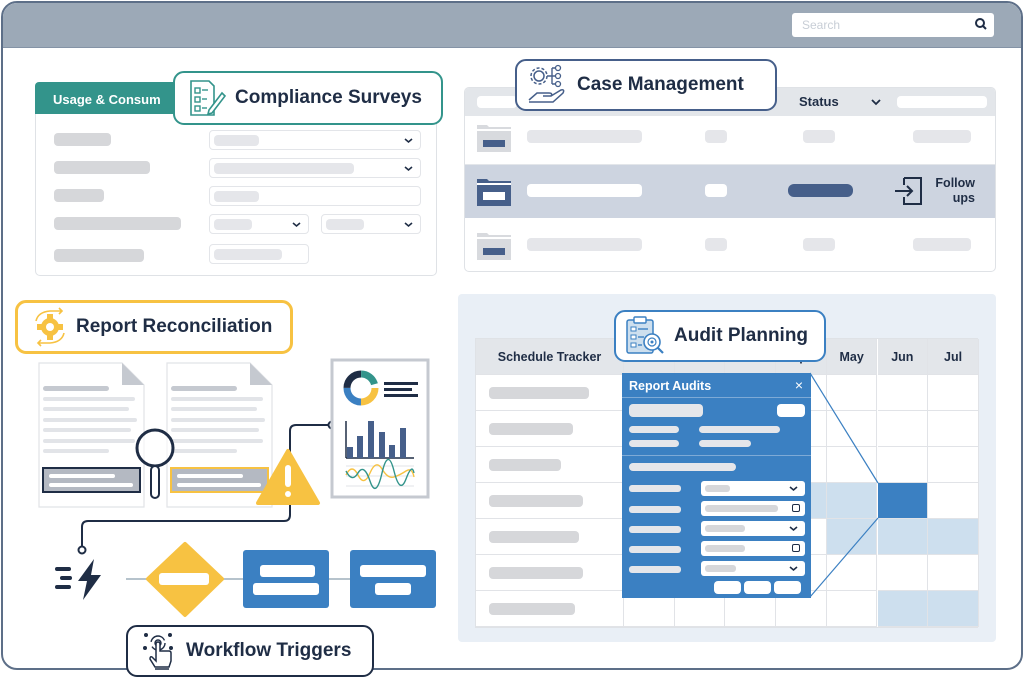 Image resolution: width=1024 pixels, height=679 pixels. I want to click on workflow-triggers-label: Workflow Triggers, so click(269, 650).